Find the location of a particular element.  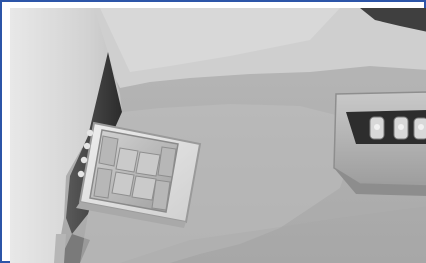

connector-pins is located at coordinates (397, 128).